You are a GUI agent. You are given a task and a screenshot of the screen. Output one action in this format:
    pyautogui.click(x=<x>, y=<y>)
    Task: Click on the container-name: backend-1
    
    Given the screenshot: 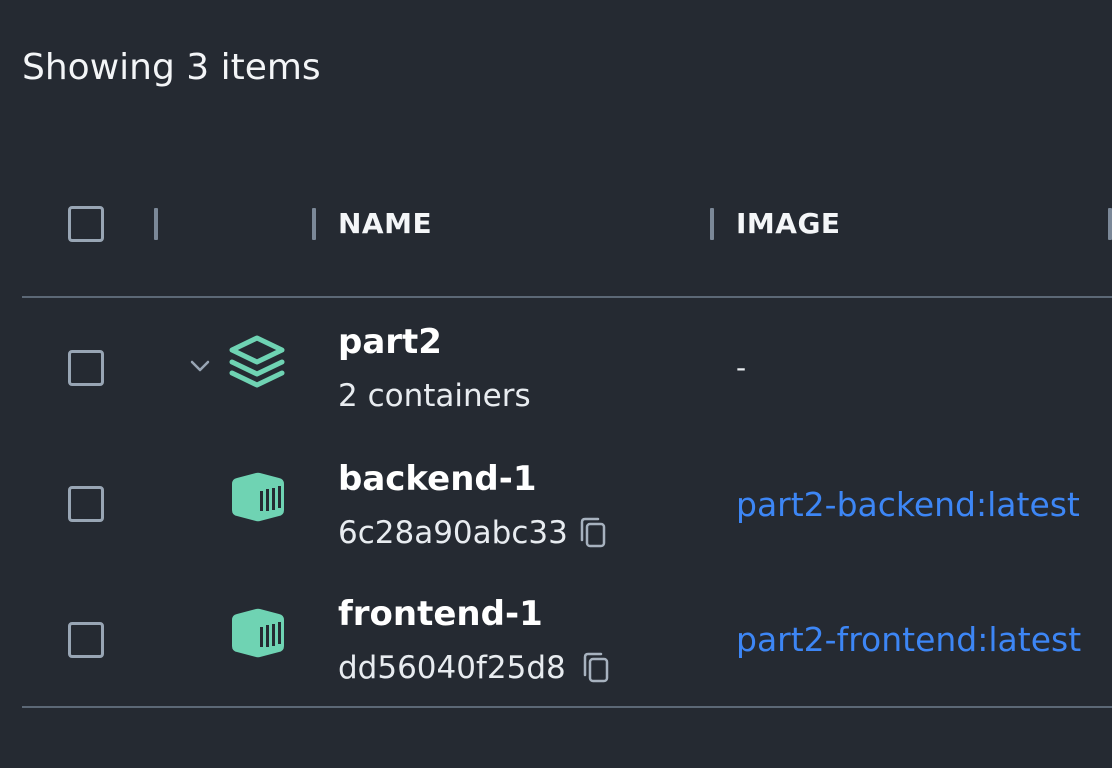 What is the action you would take?
    pyautogui.click(x=437, y=479)
    